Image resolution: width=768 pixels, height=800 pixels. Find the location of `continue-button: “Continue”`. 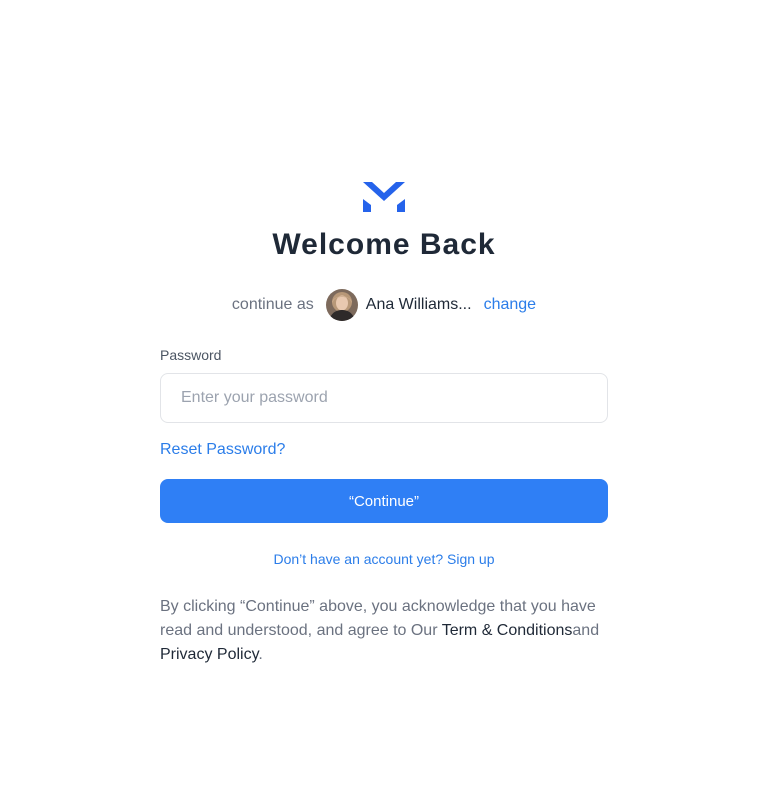

continue-button: “Continue” is located at coordinates (384, 501).